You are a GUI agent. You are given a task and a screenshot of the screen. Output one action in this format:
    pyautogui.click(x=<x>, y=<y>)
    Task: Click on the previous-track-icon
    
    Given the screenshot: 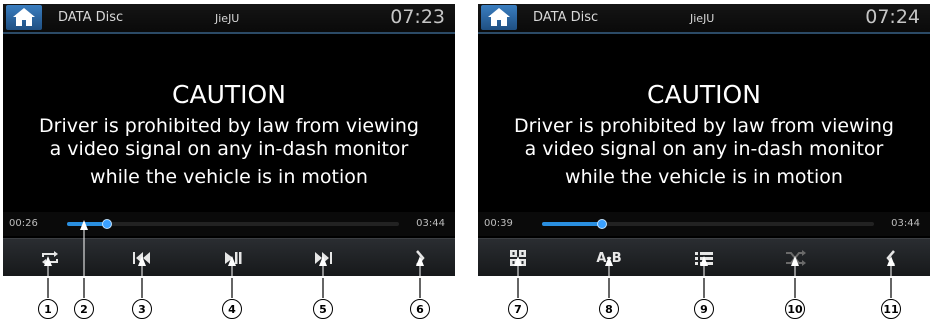 What is the action you would take?
    pyautogui.click(x=141, y=258)
    